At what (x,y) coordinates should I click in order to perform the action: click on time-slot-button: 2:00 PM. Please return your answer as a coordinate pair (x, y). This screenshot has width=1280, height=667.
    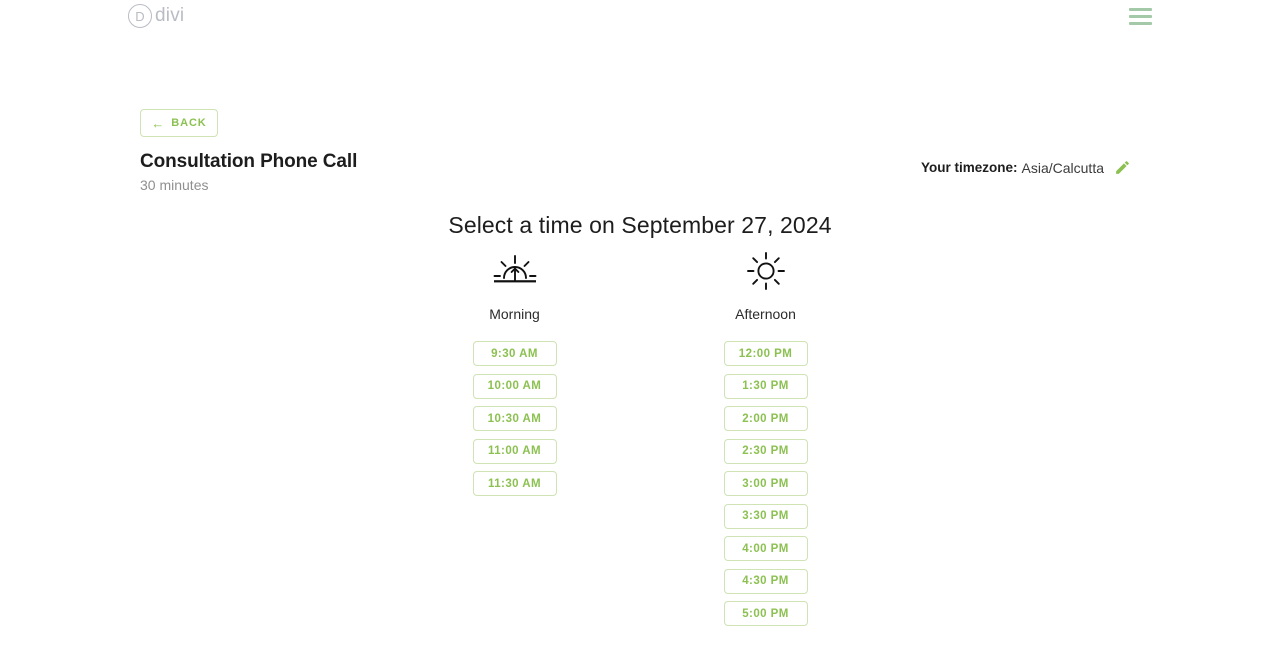
    Looking at the image, I should click on (765, 418).